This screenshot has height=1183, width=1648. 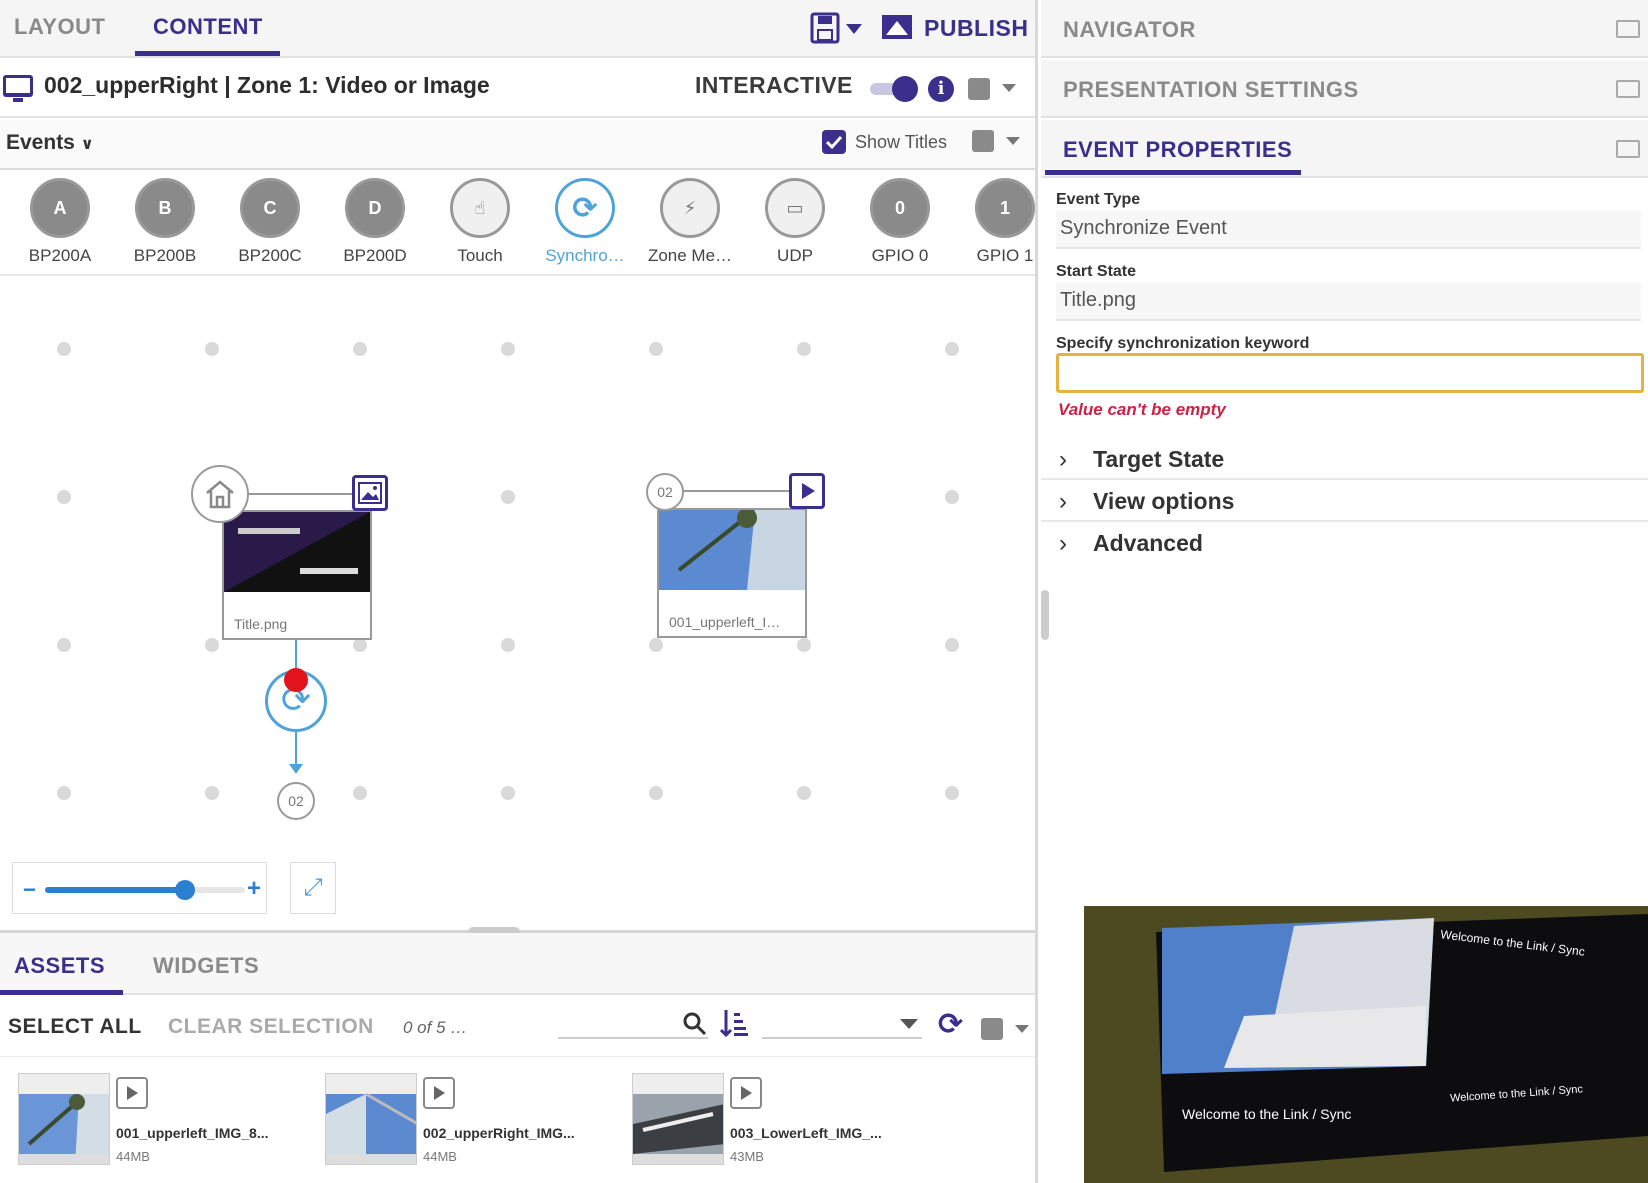 I want to click on interactive-toggle, so click(x=895, y=89).